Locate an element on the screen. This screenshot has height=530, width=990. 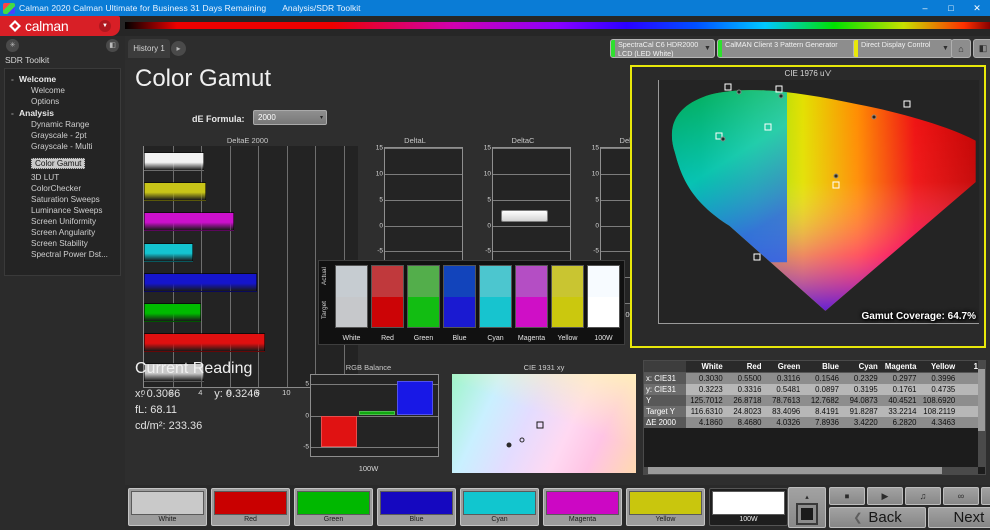
play-button: ▶ is located at coordinates (885, 496).